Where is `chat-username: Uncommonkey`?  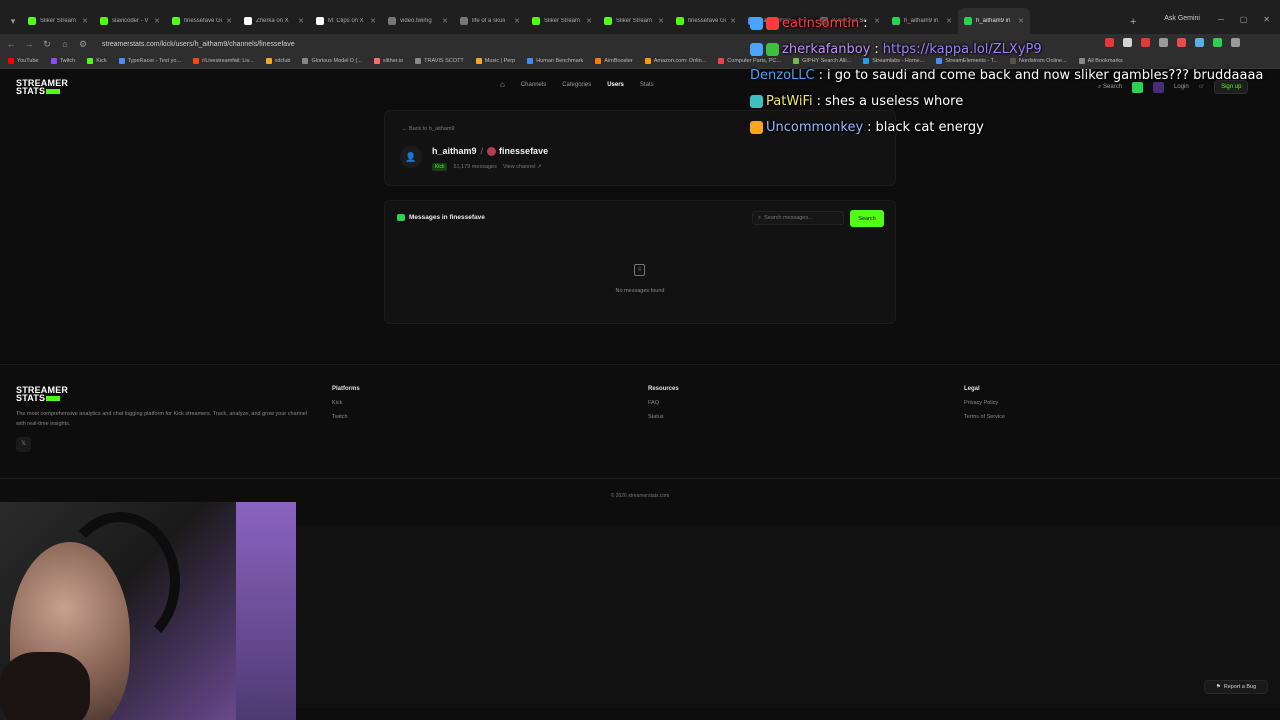
chat-username: Uncommonkey is located at coordinates (815, 127).